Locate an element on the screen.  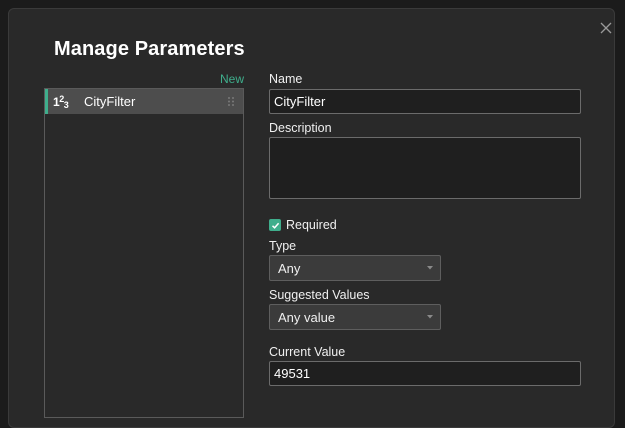
required-checkbox-row: Required is located at coordinates (303, 225).